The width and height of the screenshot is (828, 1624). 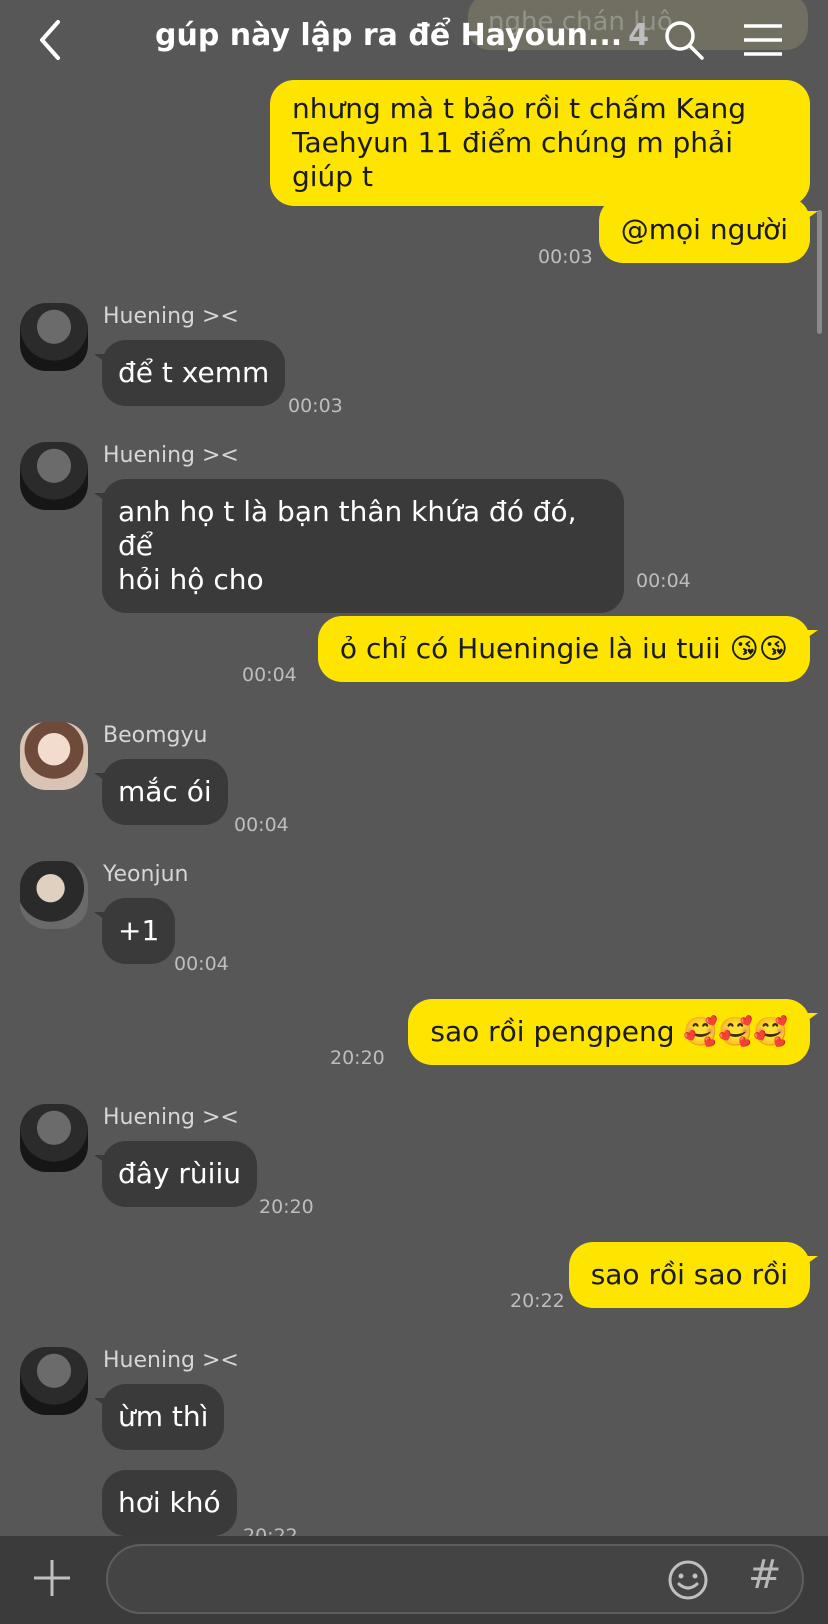 I want to click on smiley-icon, so click(x=688, y=1580).